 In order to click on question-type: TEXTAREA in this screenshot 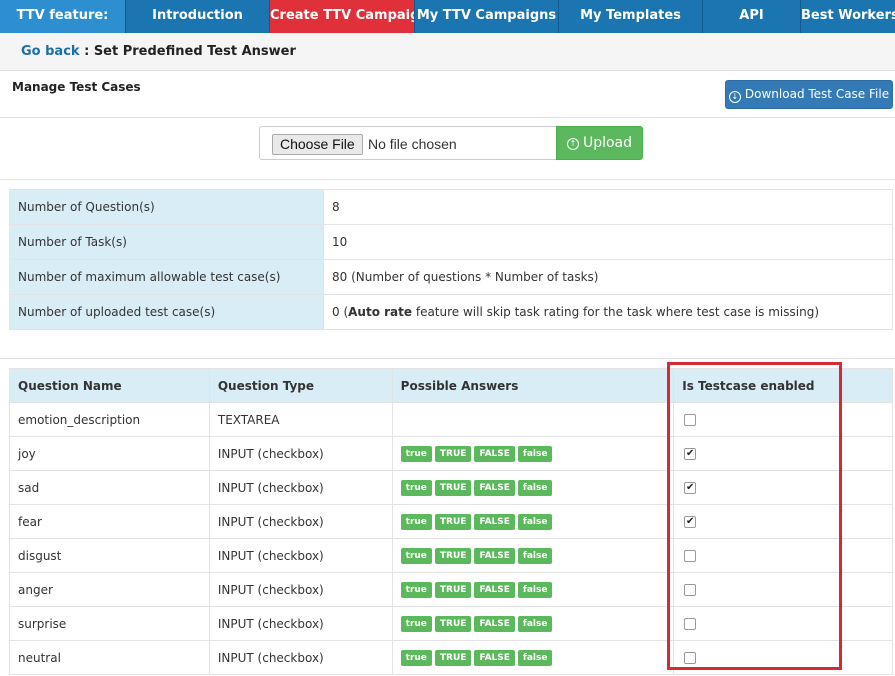, I will do `click(300, 419)`.